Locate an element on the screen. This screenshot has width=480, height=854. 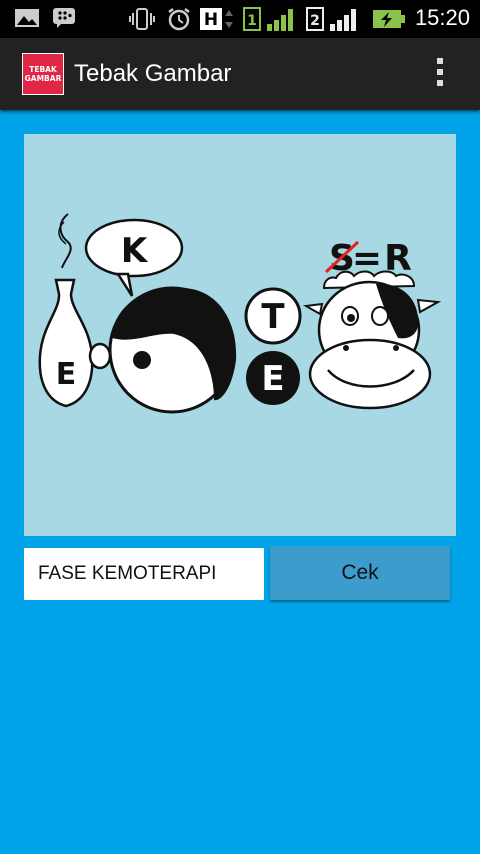
svg-text: 2 is located at coordinates (315, 21).